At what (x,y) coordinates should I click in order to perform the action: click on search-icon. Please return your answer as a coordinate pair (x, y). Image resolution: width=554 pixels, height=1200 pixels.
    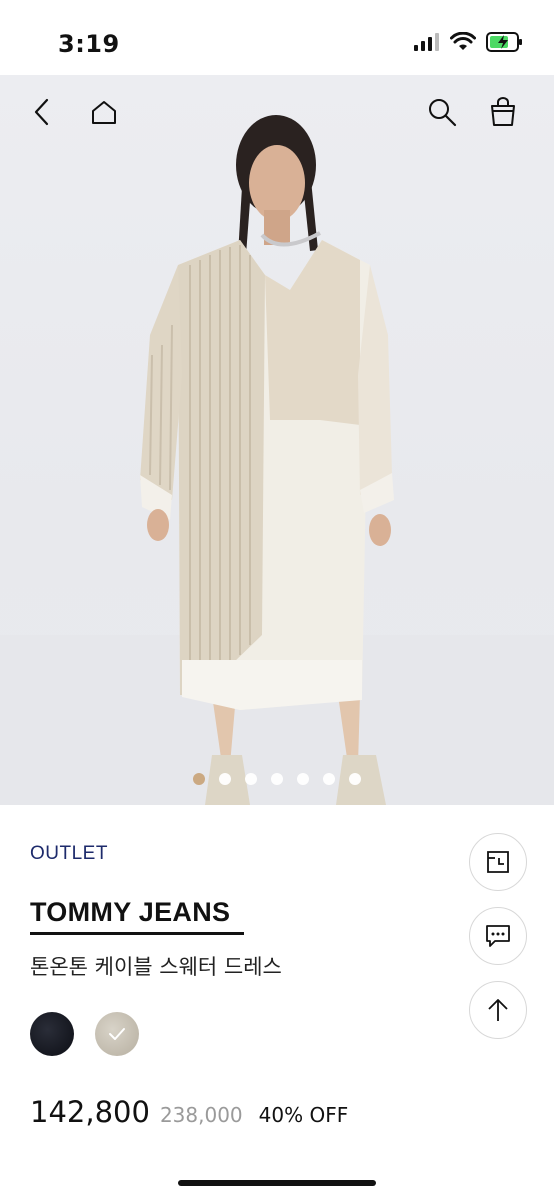
    Looking at the image, I should click on (443, 113).